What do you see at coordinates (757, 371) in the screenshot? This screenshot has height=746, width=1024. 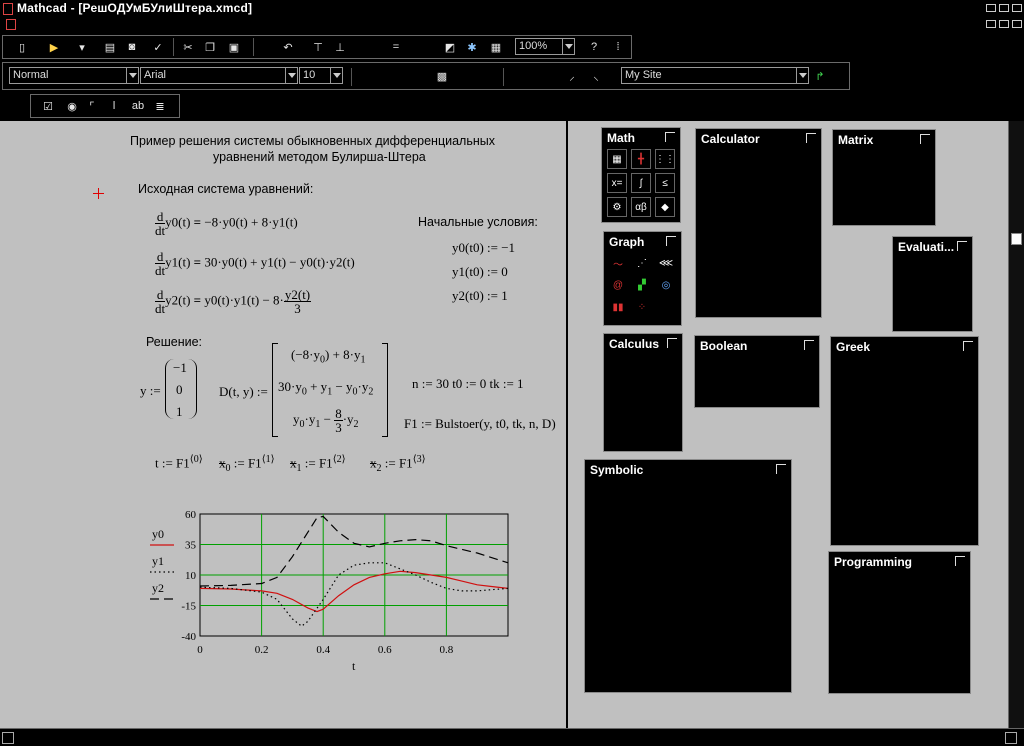 I see `boolean-palette: Boolean` at bounding box center [757, 371].